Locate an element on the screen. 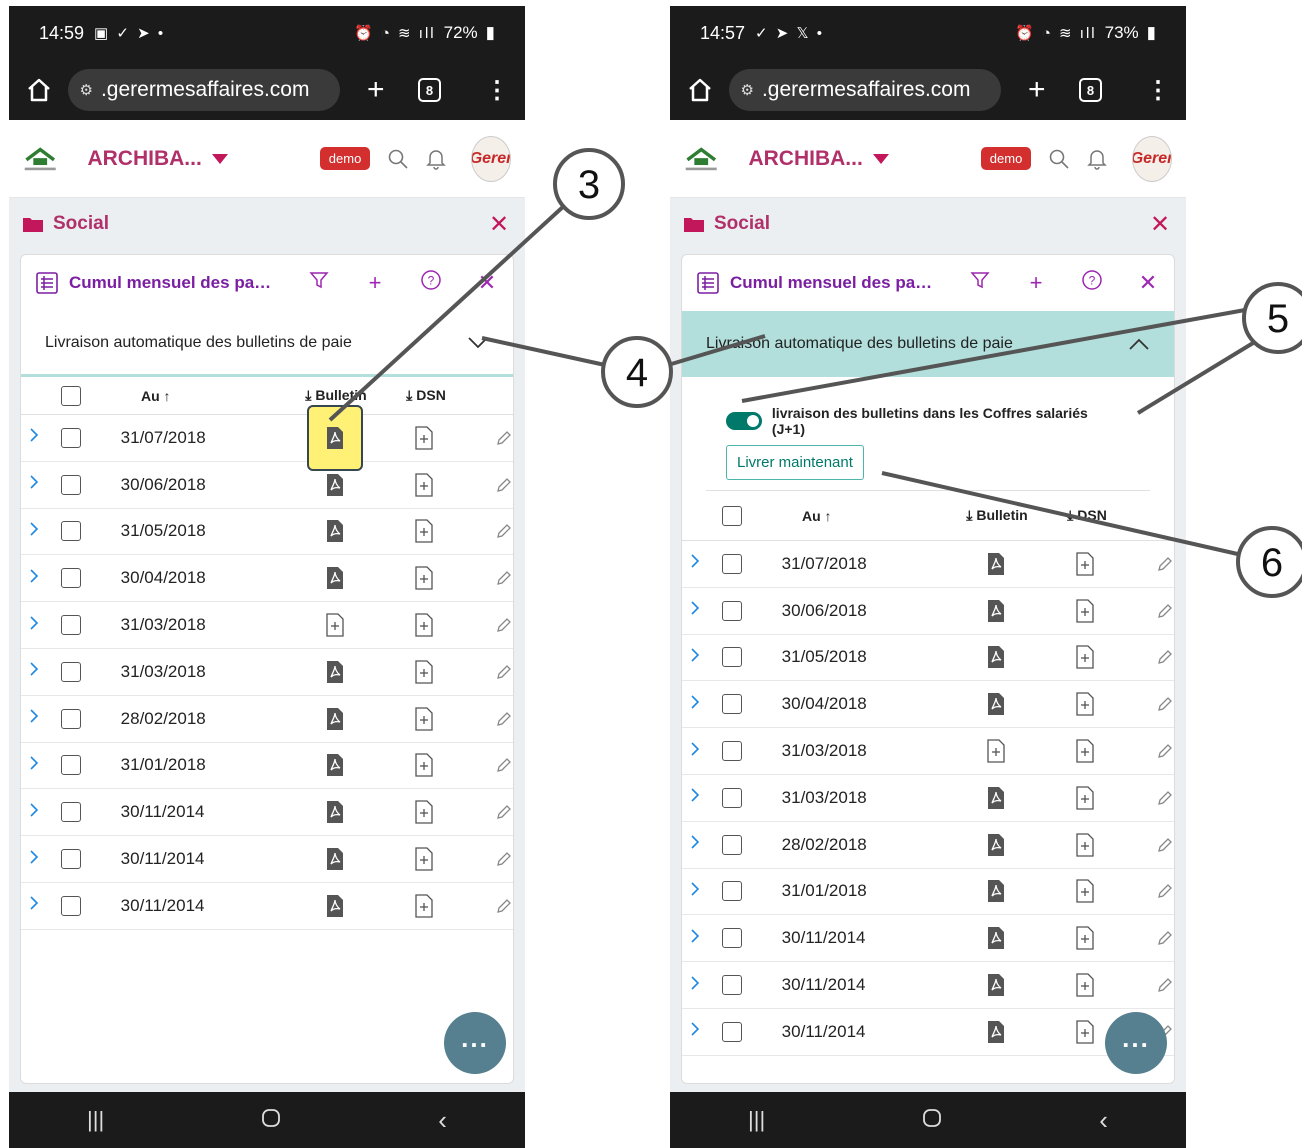  column-header-bulletin: ⤓ Bulletin is located at coordinates (997, 515).